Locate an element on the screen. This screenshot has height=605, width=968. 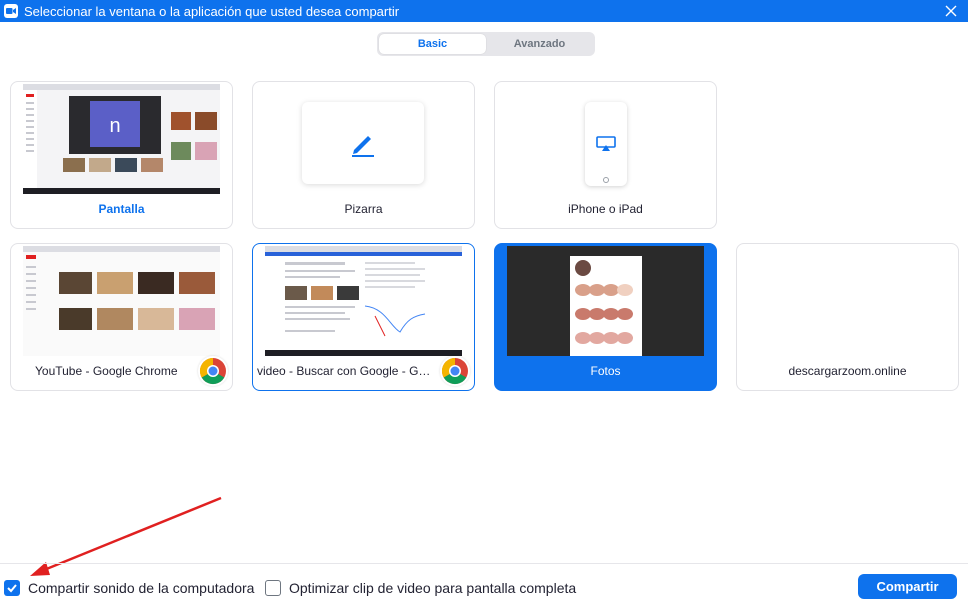
svg-text: n is located at coordinates (114, 126).